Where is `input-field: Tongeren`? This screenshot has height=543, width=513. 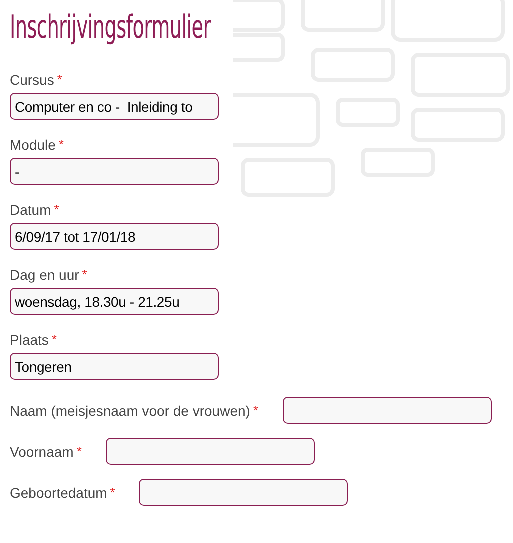
input-field: Tongeren is located at coordinates (114, 366).